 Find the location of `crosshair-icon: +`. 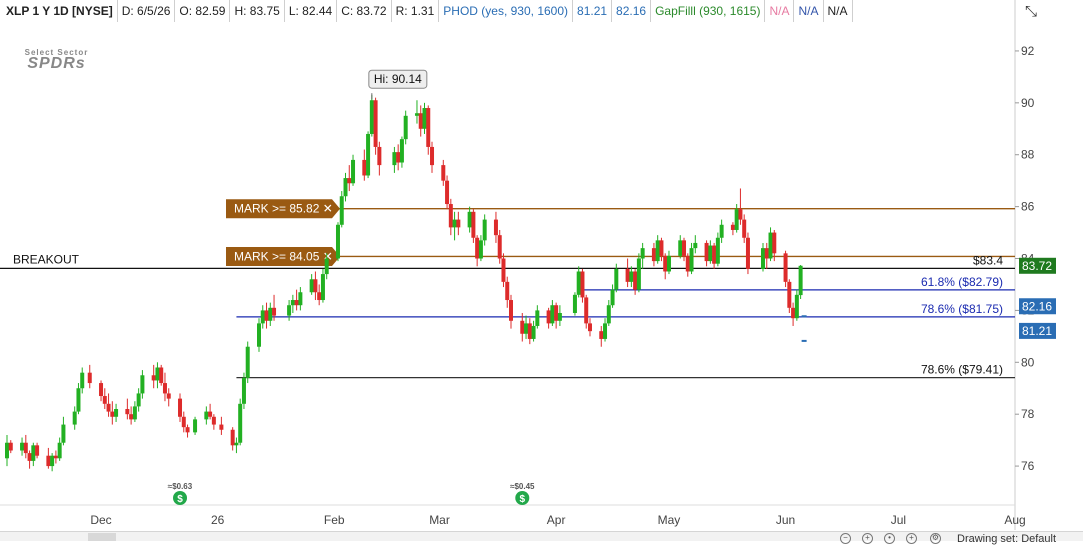

crosshair-icon: + is located at coordinates (911, 538).